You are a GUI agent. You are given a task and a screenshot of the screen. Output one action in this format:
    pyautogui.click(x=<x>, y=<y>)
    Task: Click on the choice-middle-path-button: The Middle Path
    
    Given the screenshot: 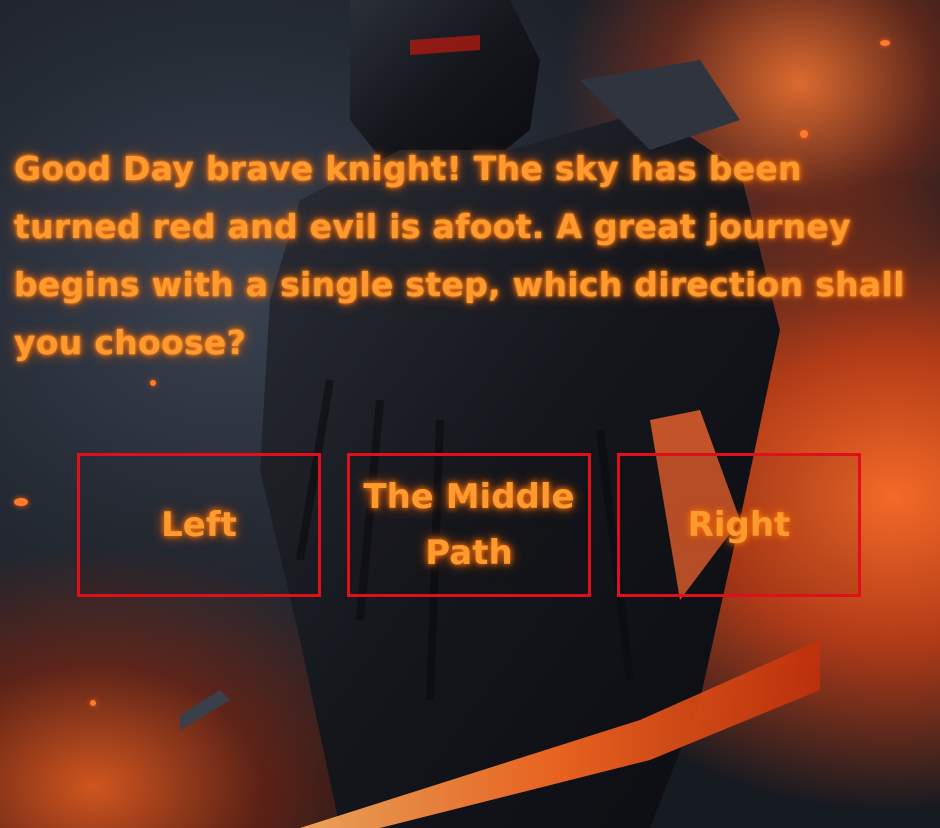 What is the action you would take?
    pyautogui.click(x=469, y=525)
    